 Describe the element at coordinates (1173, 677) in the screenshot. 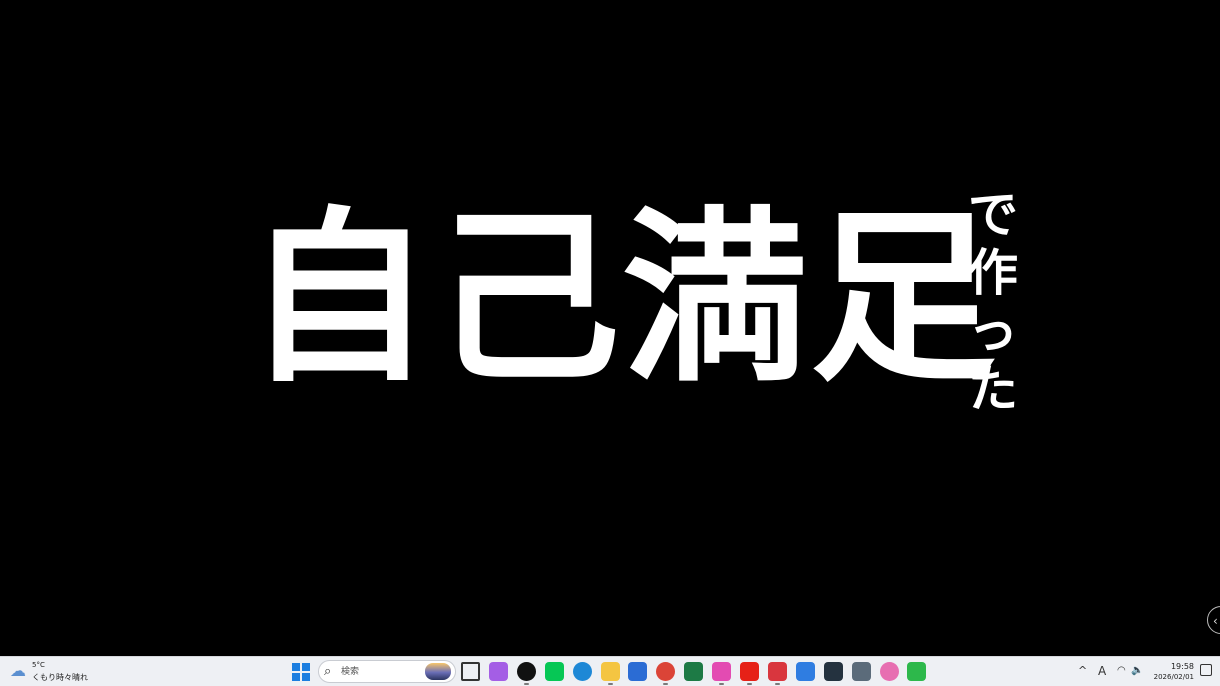

I see `clock-date: 2026/02/01` at that location.